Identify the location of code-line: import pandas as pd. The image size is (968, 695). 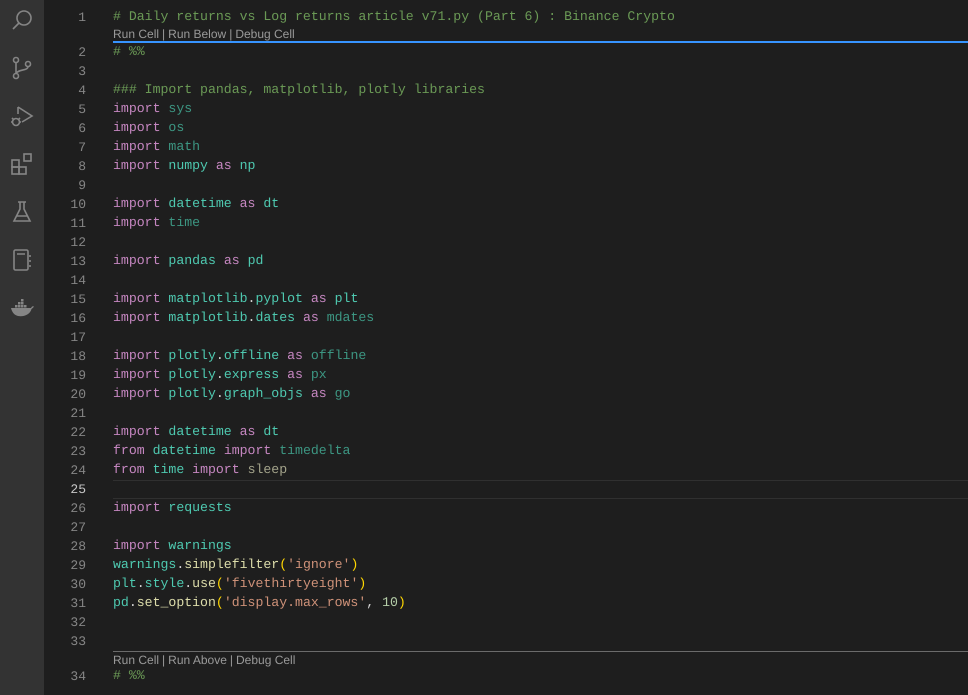
(188, 260).